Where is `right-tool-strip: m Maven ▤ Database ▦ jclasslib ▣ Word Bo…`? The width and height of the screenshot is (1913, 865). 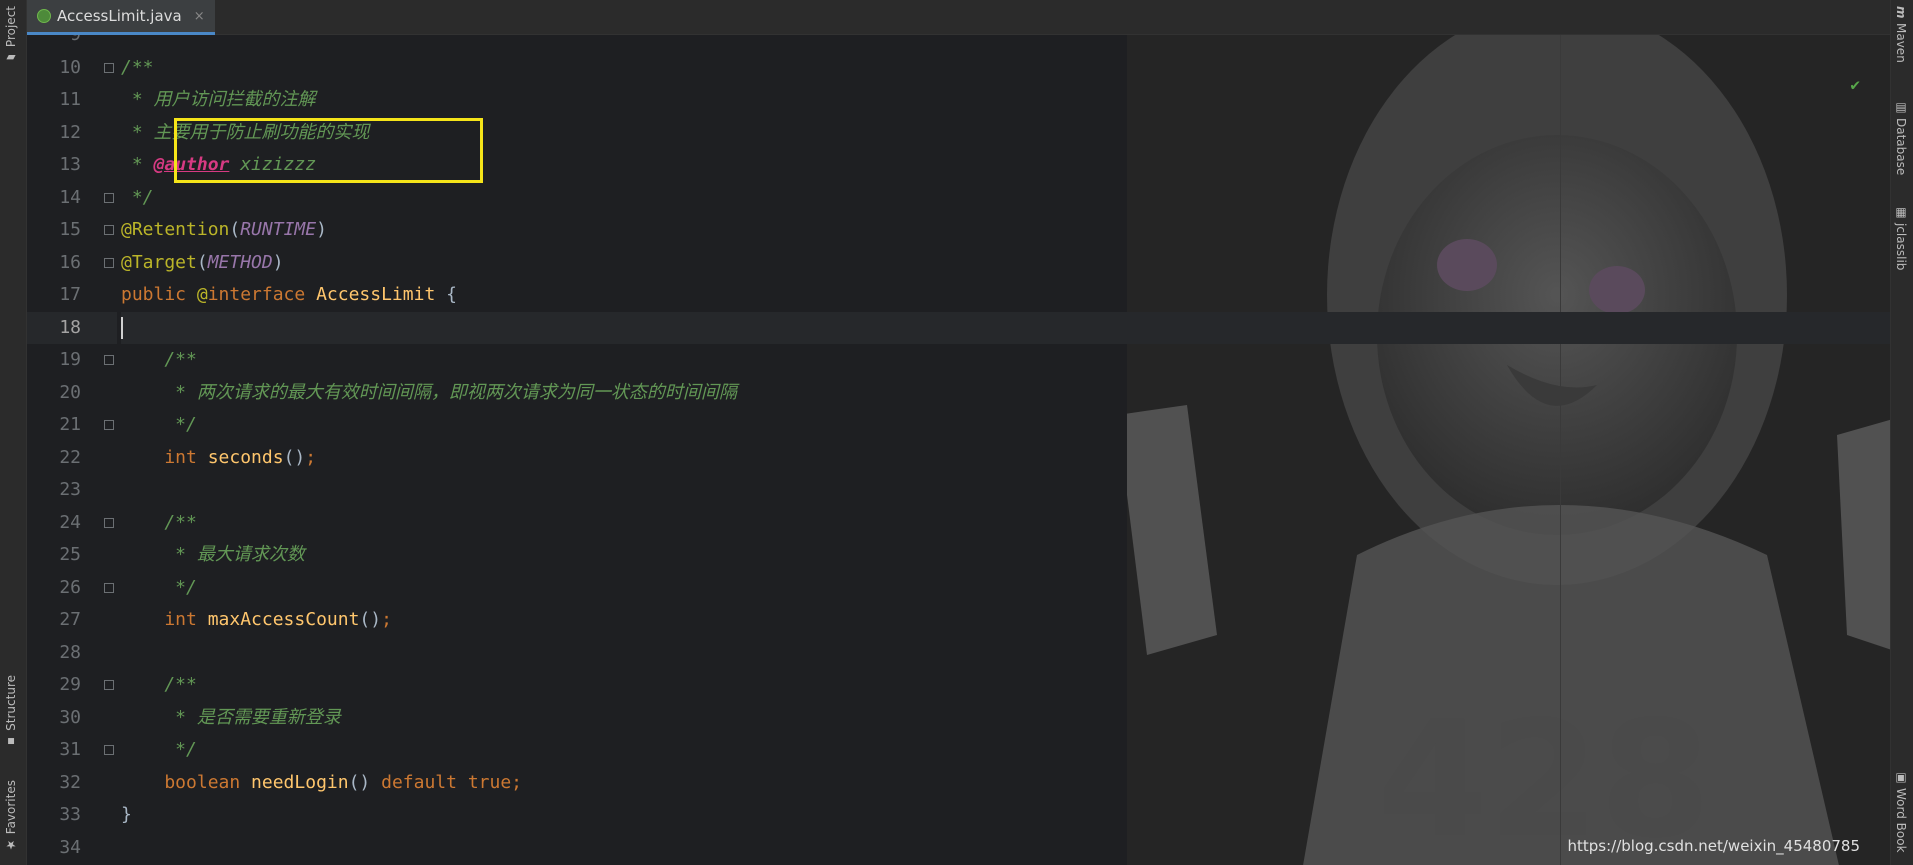 right-tool-strip: m Maven ▤ Database ▦ jclasslib ▣ Word Bo… is located at coordinates (1901, 432).